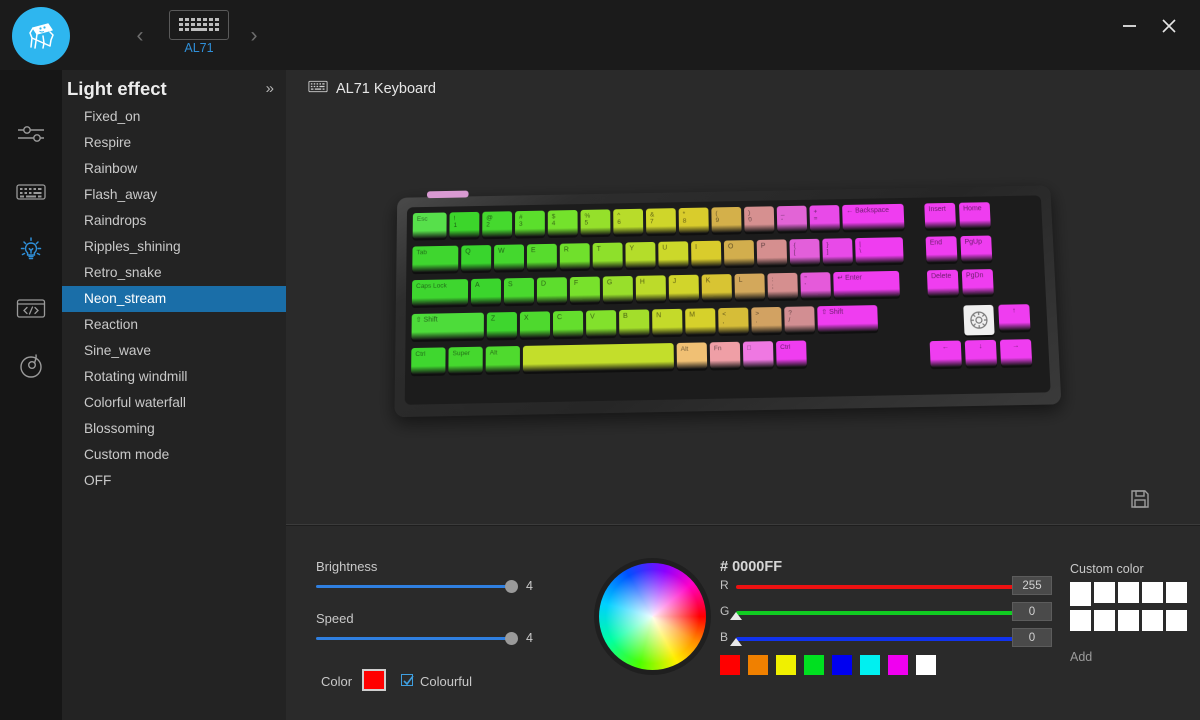 This screenshot has width=1200, height=720. I want to click on light-effect-item: Respire, so click(174, 143).